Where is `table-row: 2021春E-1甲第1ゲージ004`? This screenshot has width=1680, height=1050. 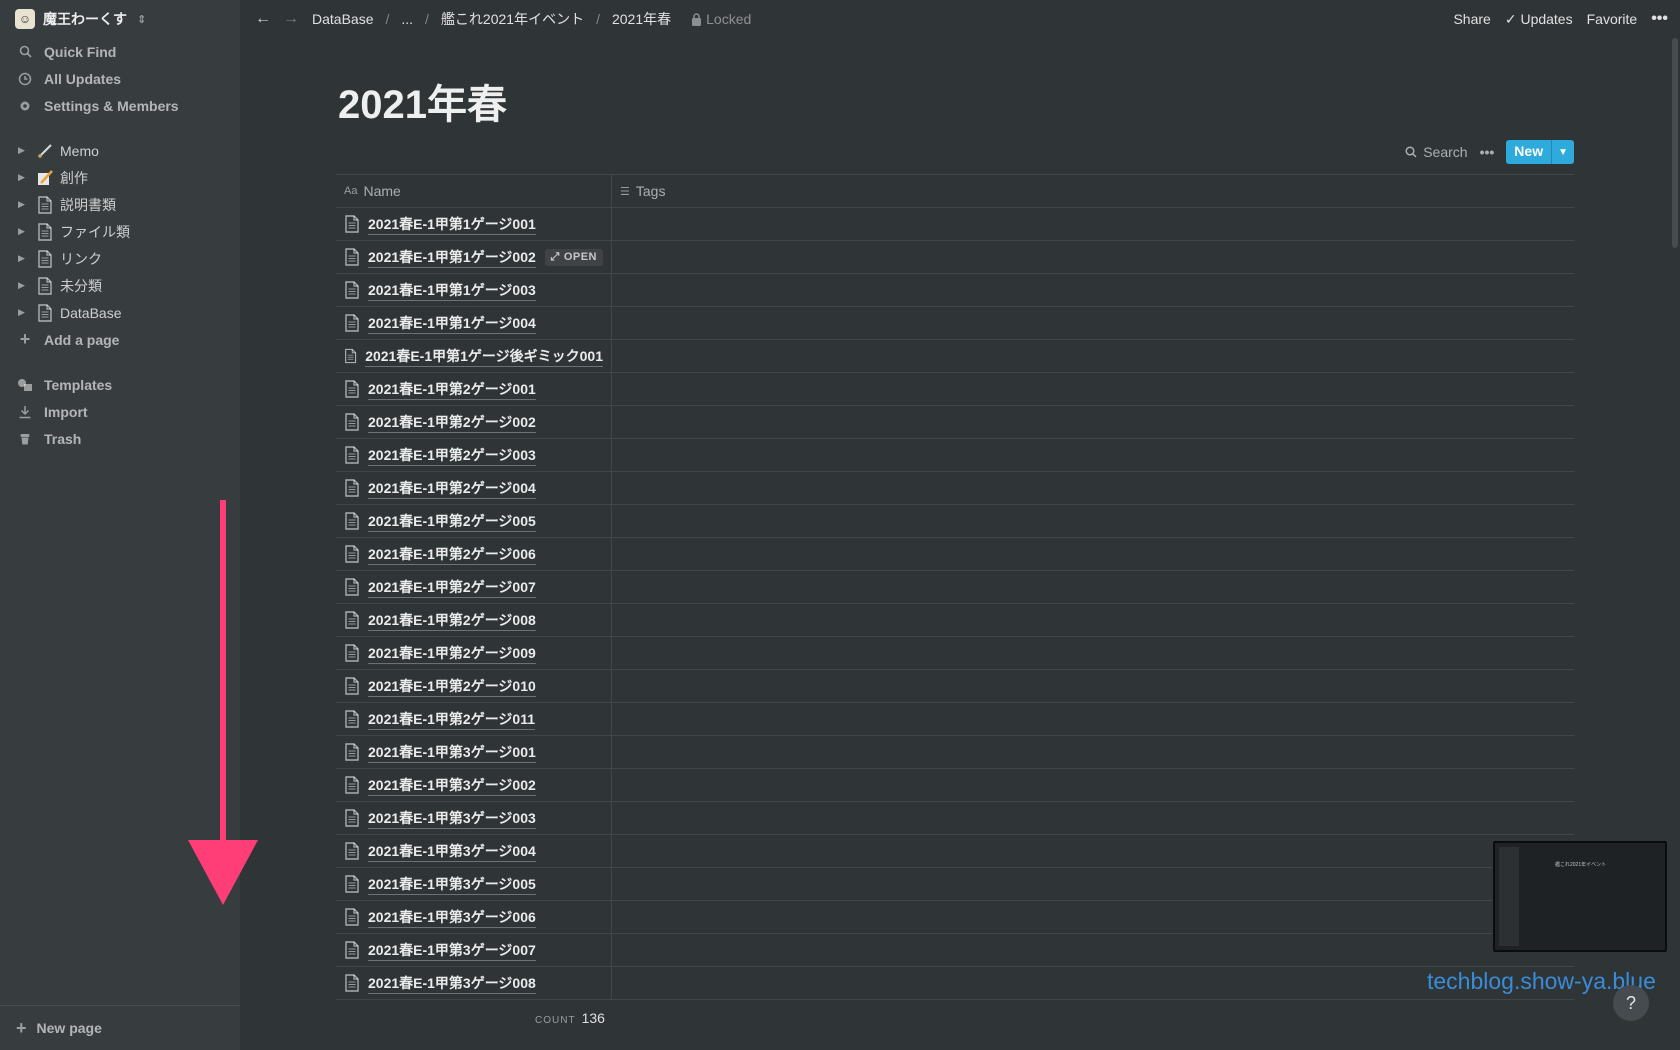
table-row: 2021春E-1甲第1ゲージ004 is located at coordinates (955, 323).